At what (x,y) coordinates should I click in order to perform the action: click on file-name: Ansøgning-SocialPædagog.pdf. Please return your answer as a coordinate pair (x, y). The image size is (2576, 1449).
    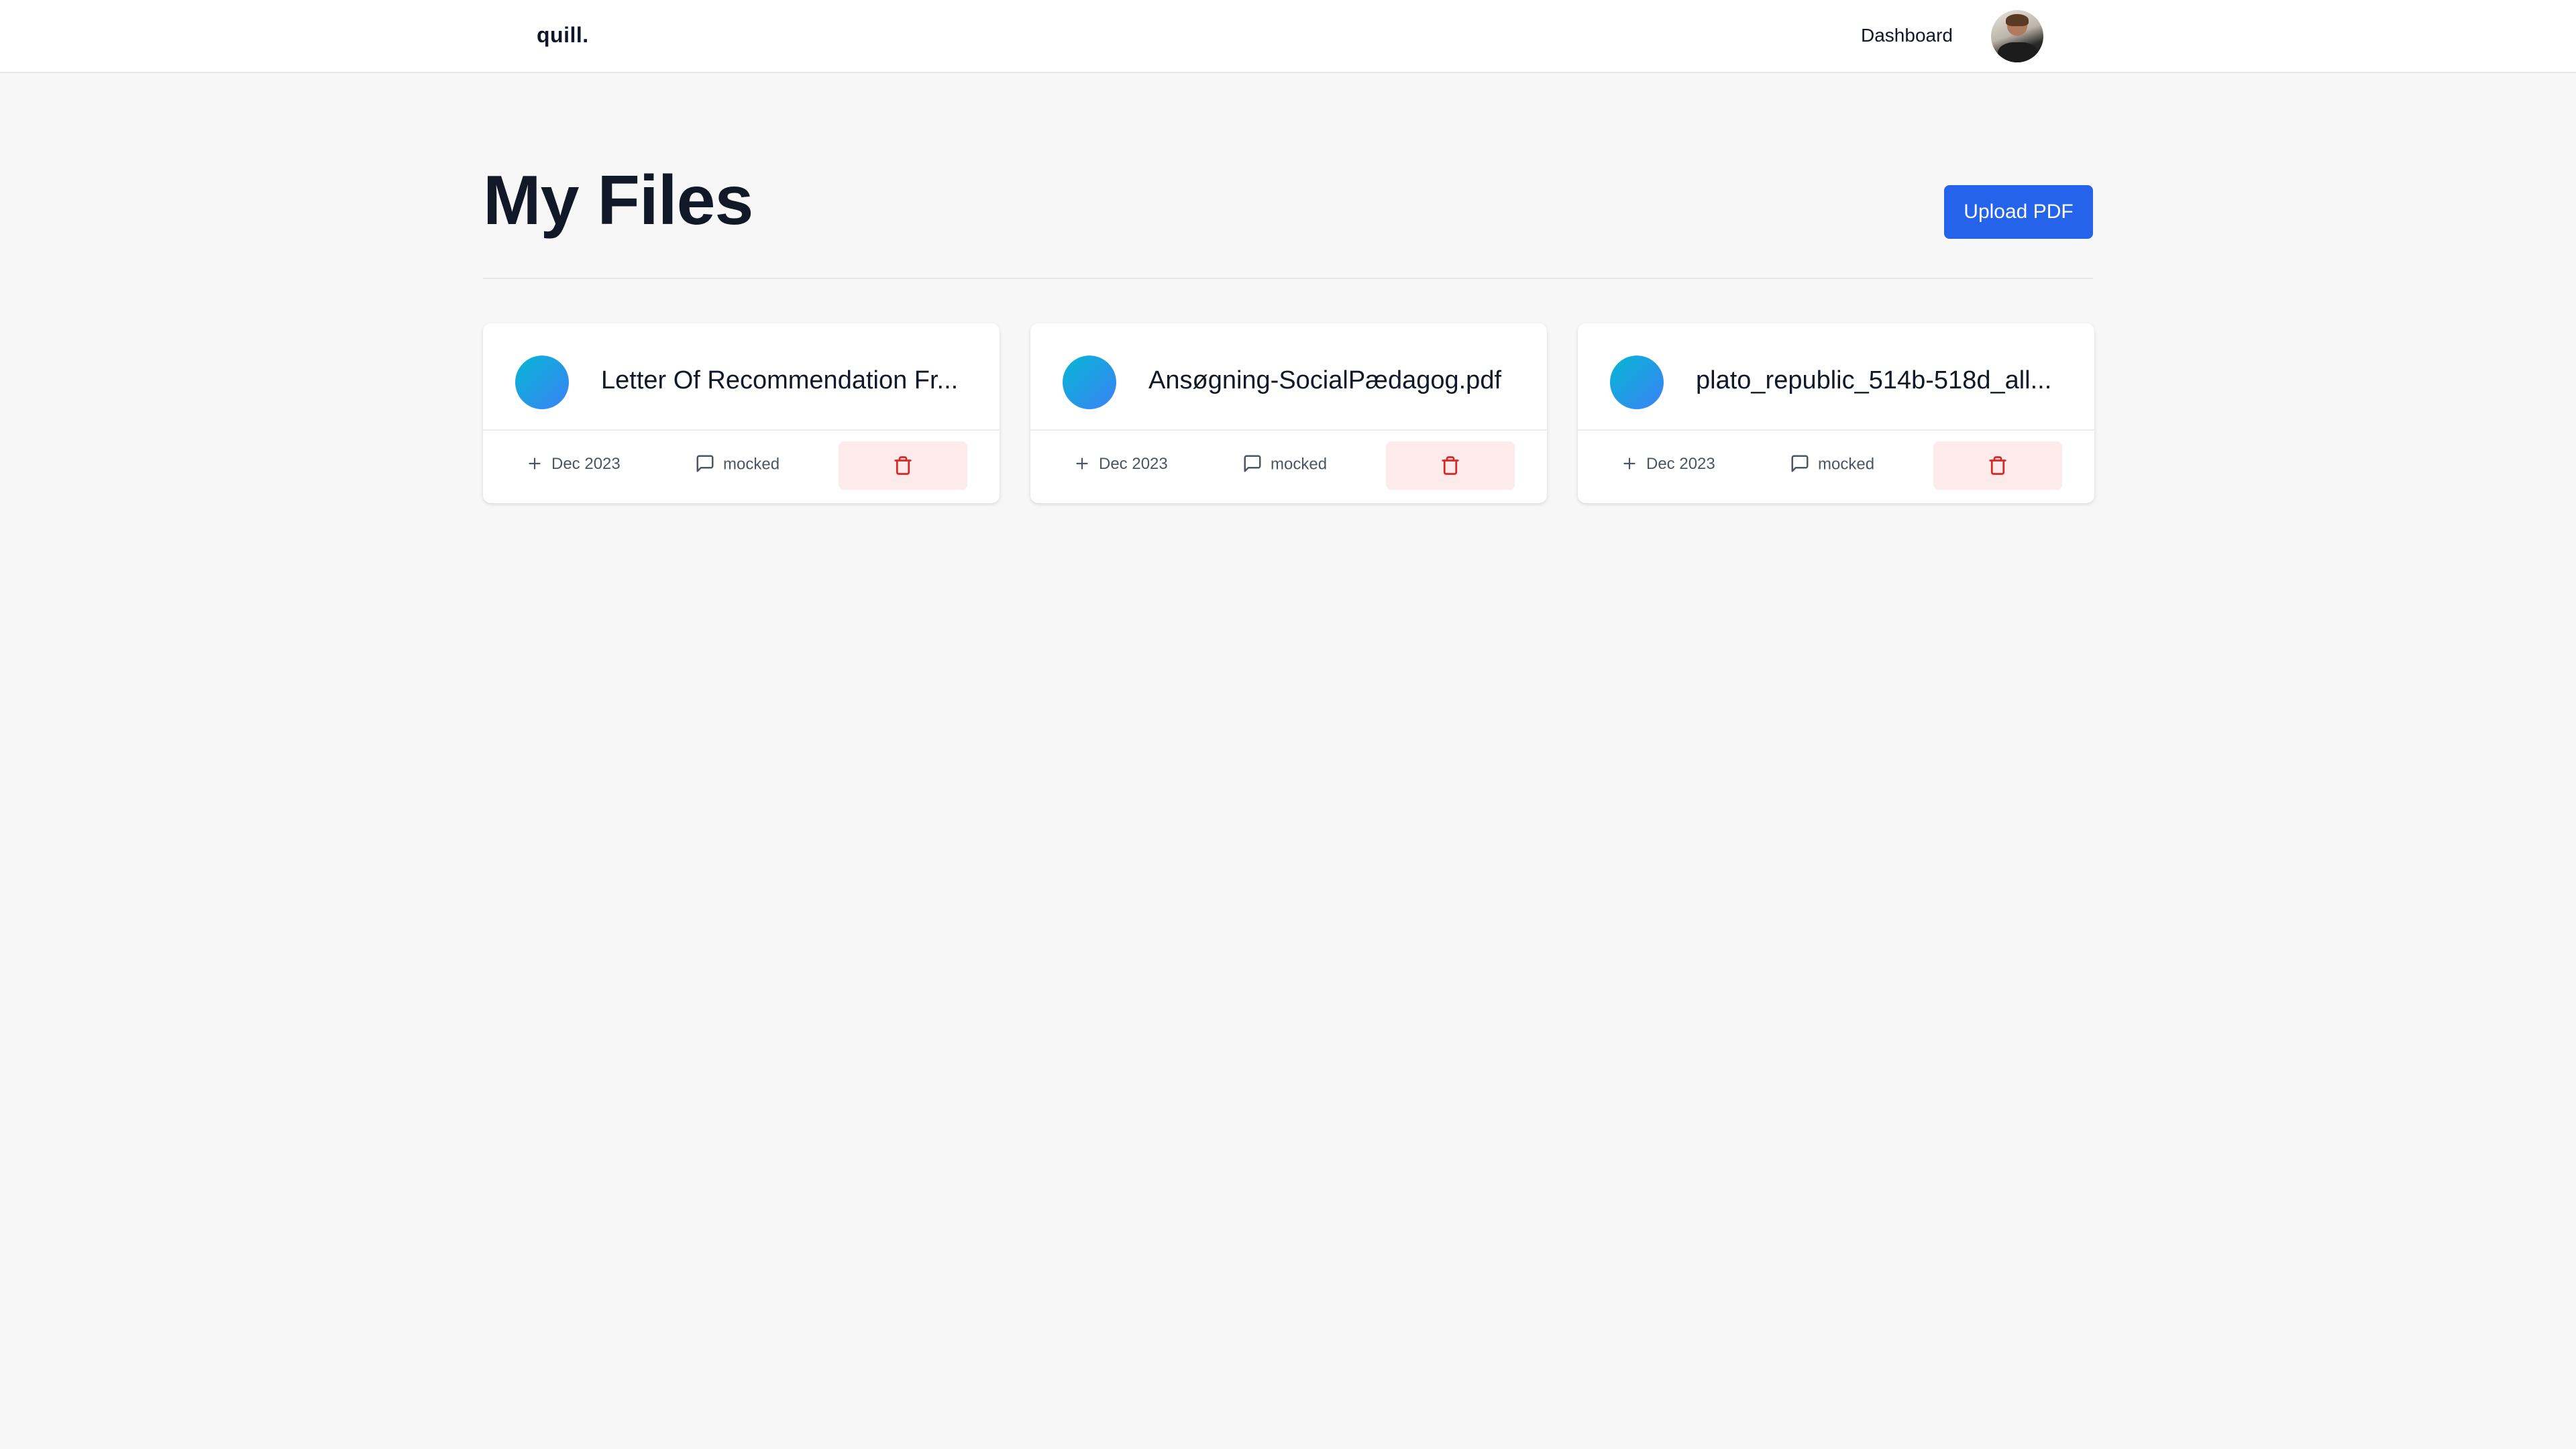
    Looking at the image, I should click on (1325, 380).